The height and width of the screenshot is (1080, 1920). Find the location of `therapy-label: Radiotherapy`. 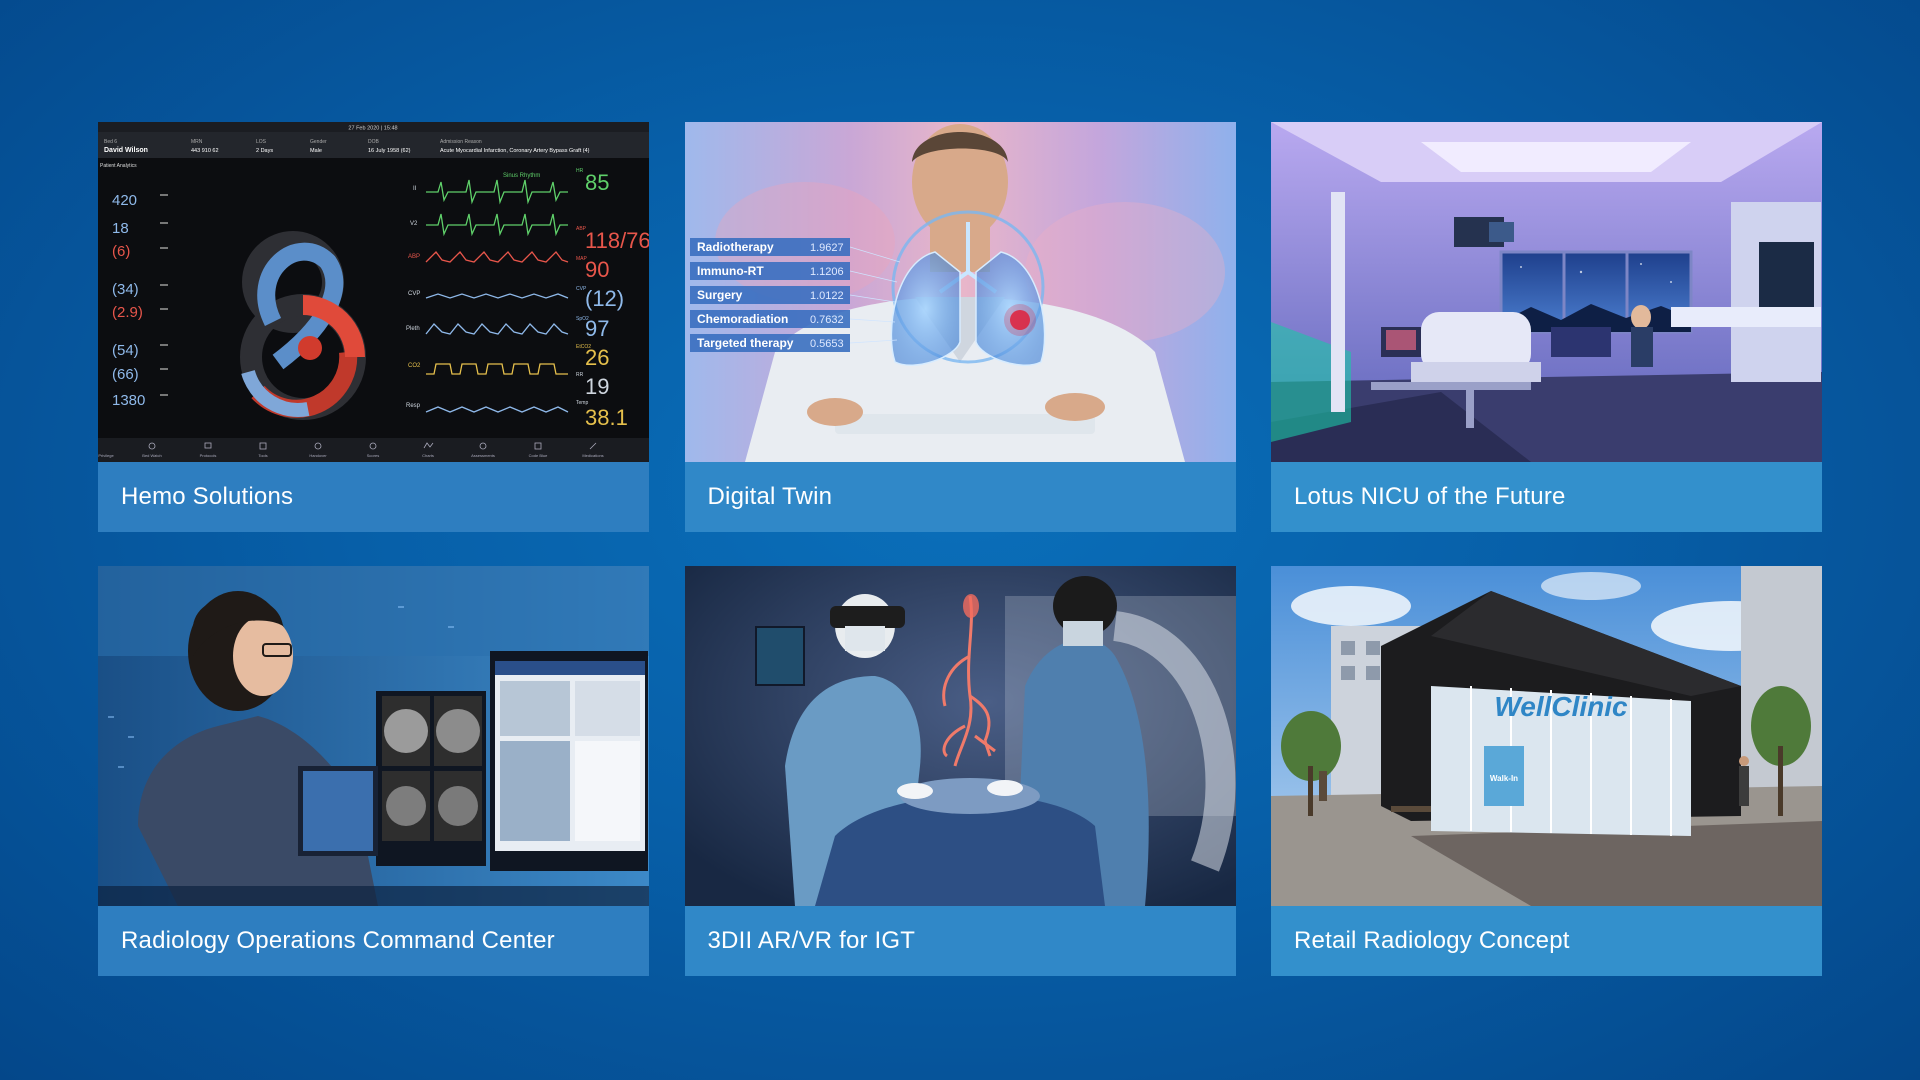

therapy-label: Radiotherapy is located at coordinates (735, 247).